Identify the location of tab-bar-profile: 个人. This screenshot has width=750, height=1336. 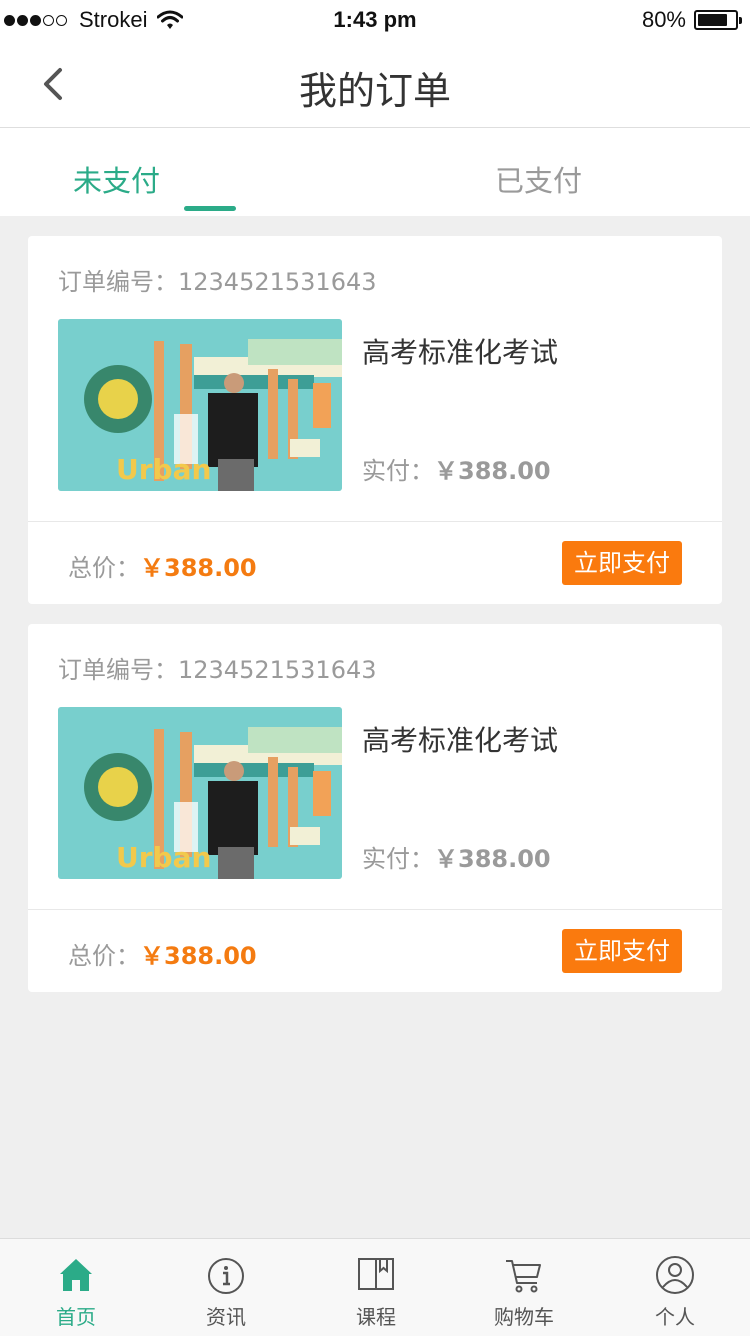
(675, 1287).